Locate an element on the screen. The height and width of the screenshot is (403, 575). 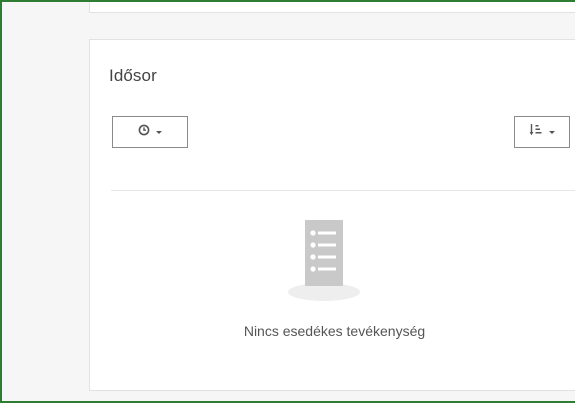
timeline-filter-button is located at coordinates (150, 132).